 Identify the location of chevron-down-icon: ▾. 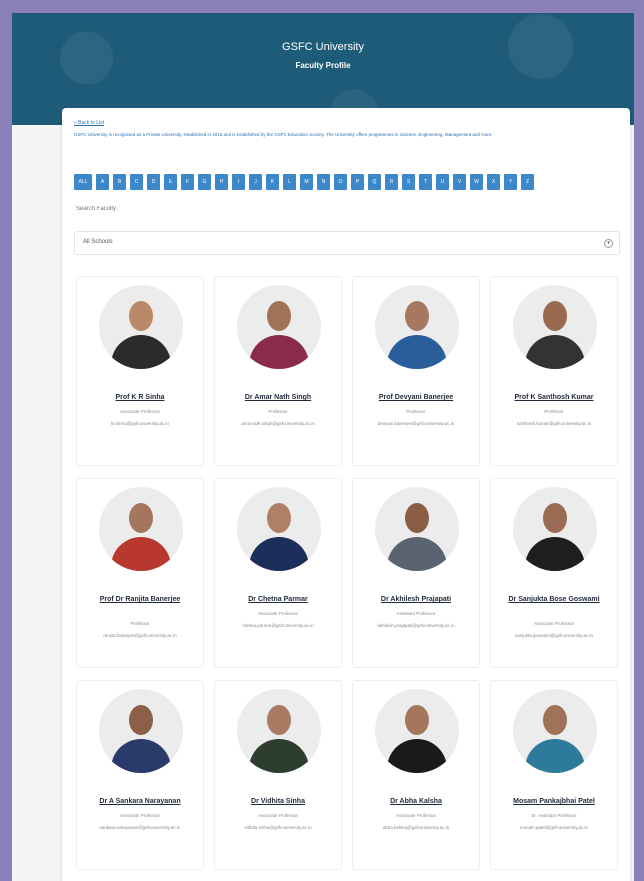
(608, 243).